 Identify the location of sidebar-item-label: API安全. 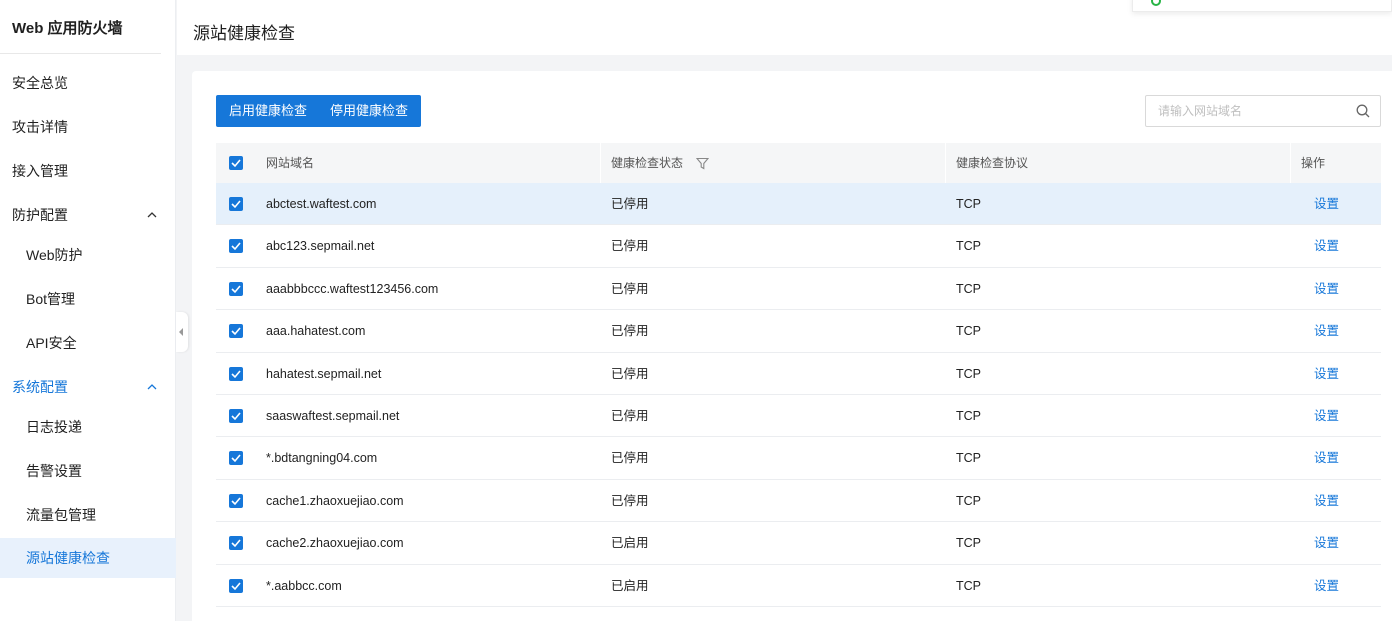
(51, 343).